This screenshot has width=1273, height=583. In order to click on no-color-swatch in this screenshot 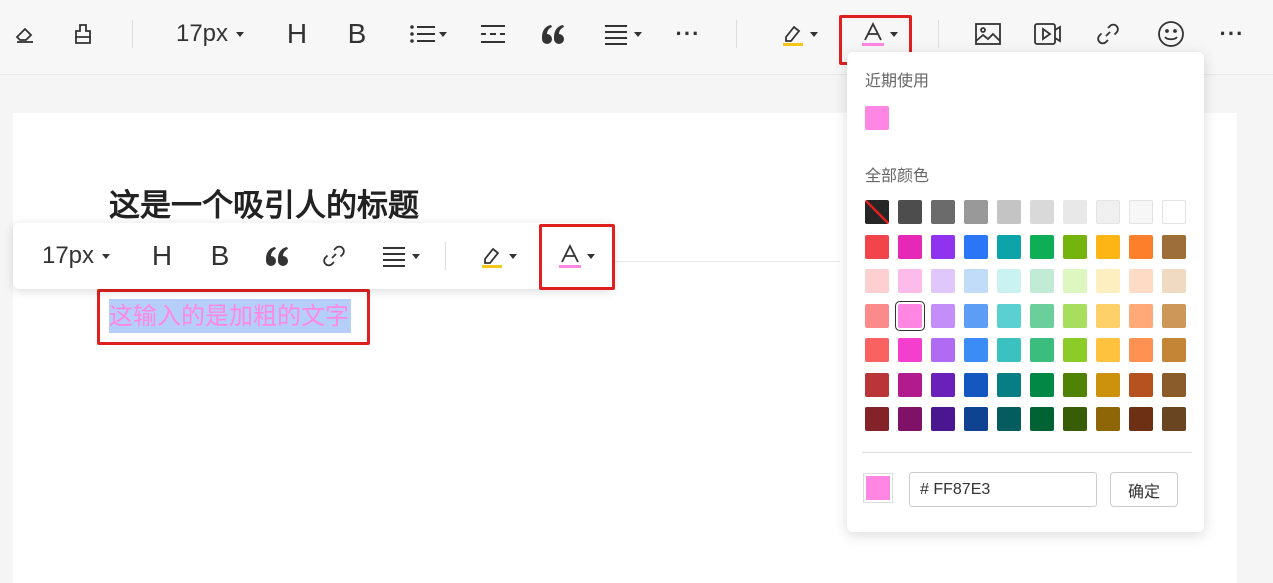, I will do `click(877, 212)`.